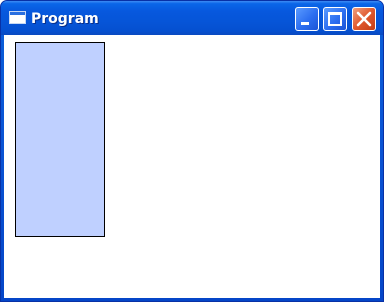  I want to click on close-icon, so click(364, 19).